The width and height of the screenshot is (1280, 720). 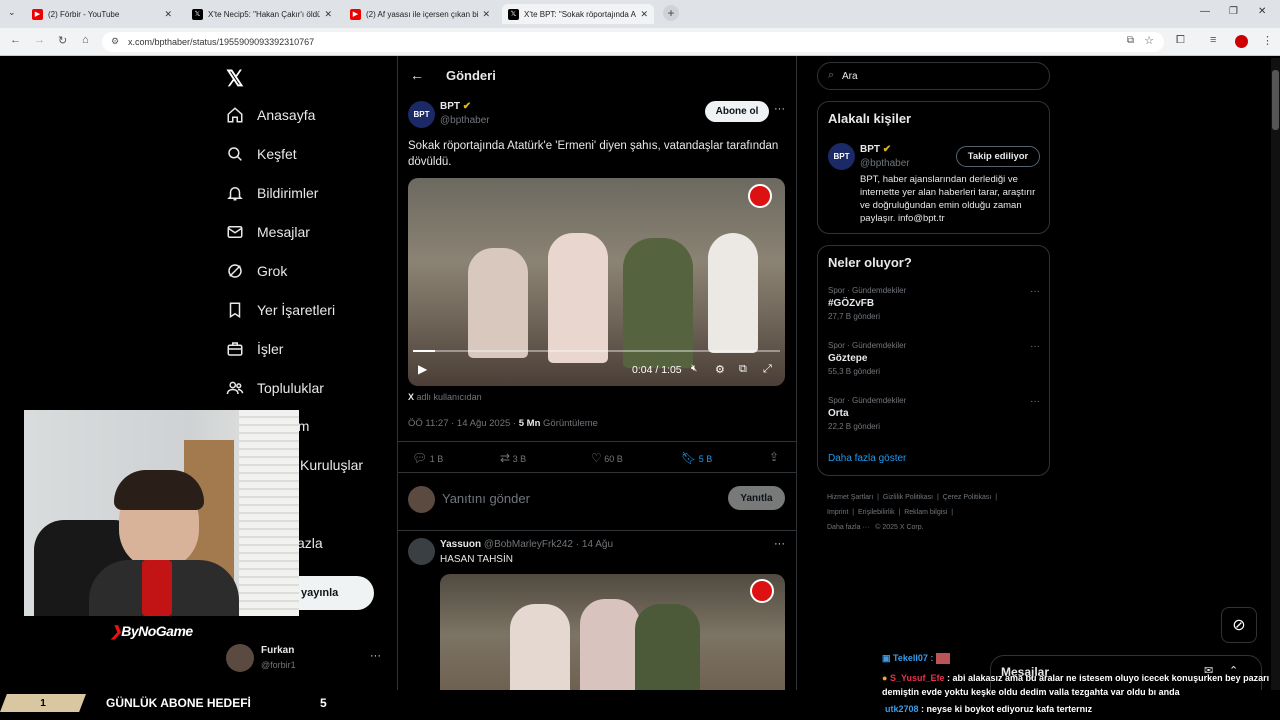 I want to click on reply-author: Yassuon @BobMarleyFrk242 · 14 Ağu, so click(x=526, y=544).